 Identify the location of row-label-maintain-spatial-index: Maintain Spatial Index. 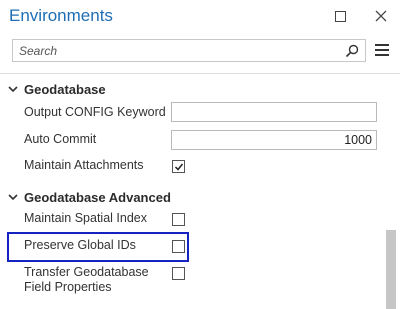
(85, 218).